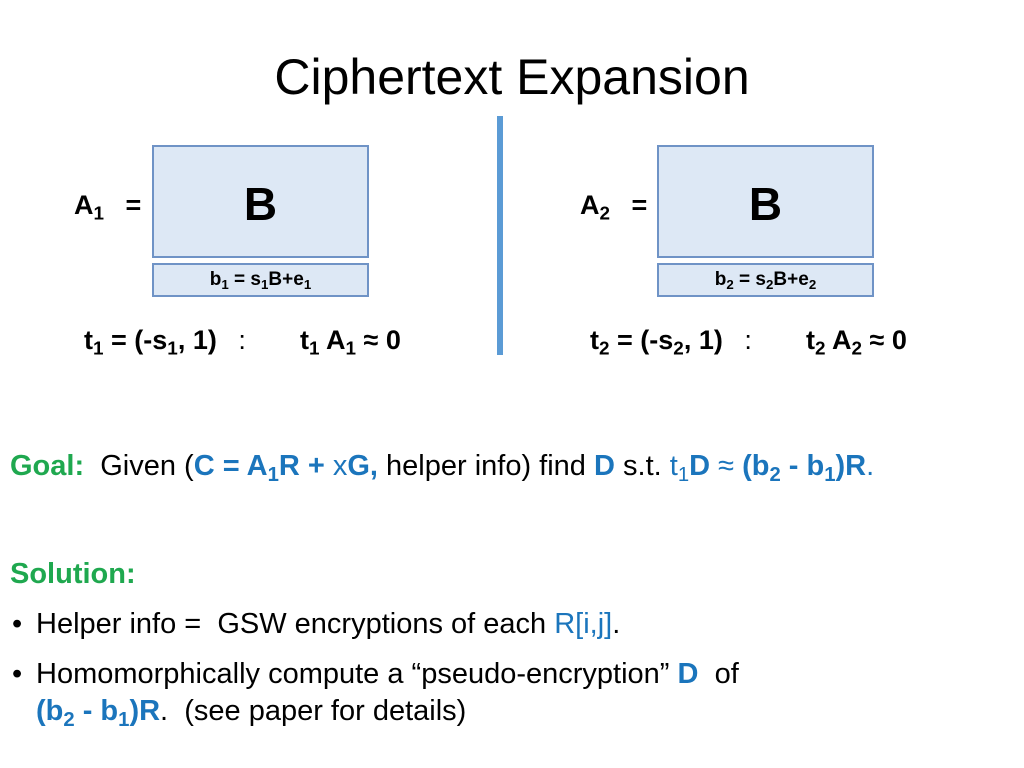 This screenshot has width=1024, height=768. Describe the element at coordinates (73, 574) in the screenshot. I see `solution-label: Solution:` at that location.